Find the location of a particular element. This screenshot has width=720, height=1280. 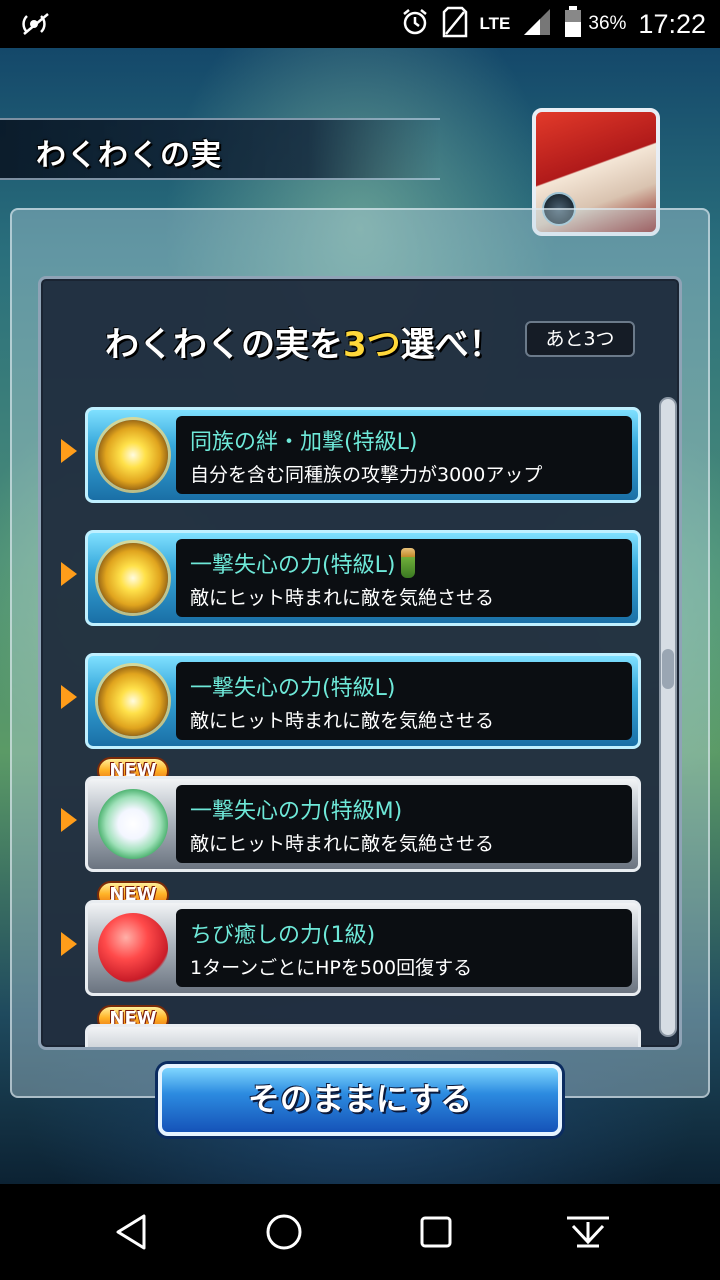

fruit-name: 一撃失心の力(特級M) is located at coordinates (296, 811).